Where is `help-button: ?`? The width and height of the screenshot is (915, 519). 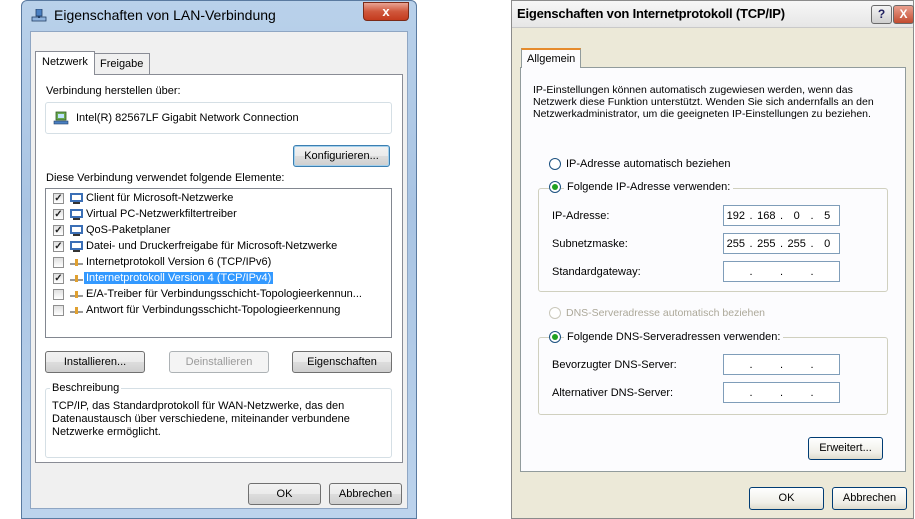 help-button: ? is located at coordinates (881, 14).